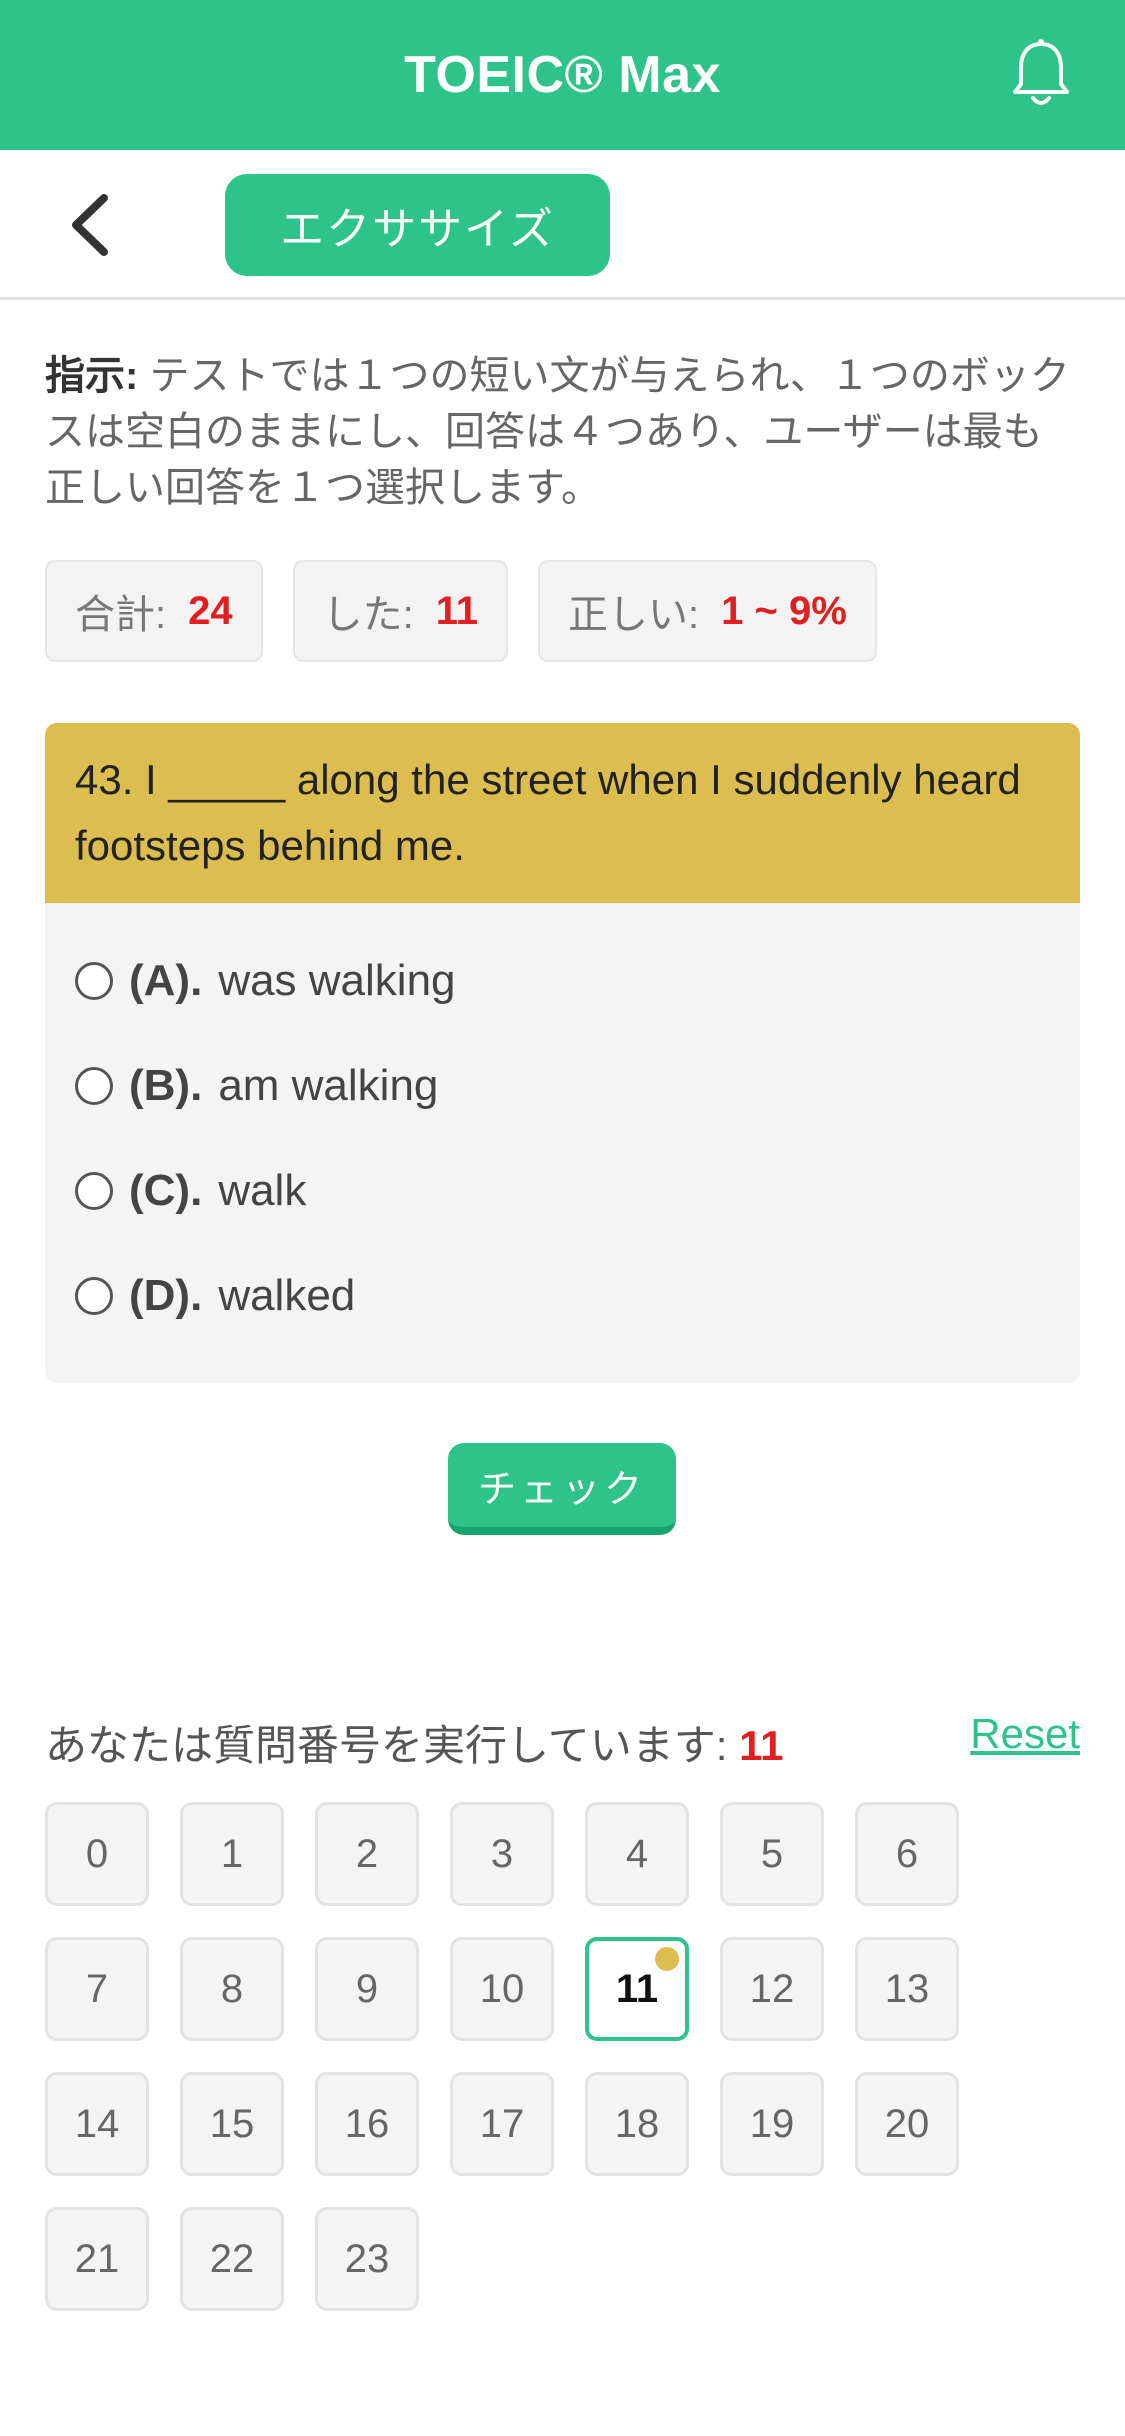  I want to click on sub-header: エクササイズ, so click(562, 225).